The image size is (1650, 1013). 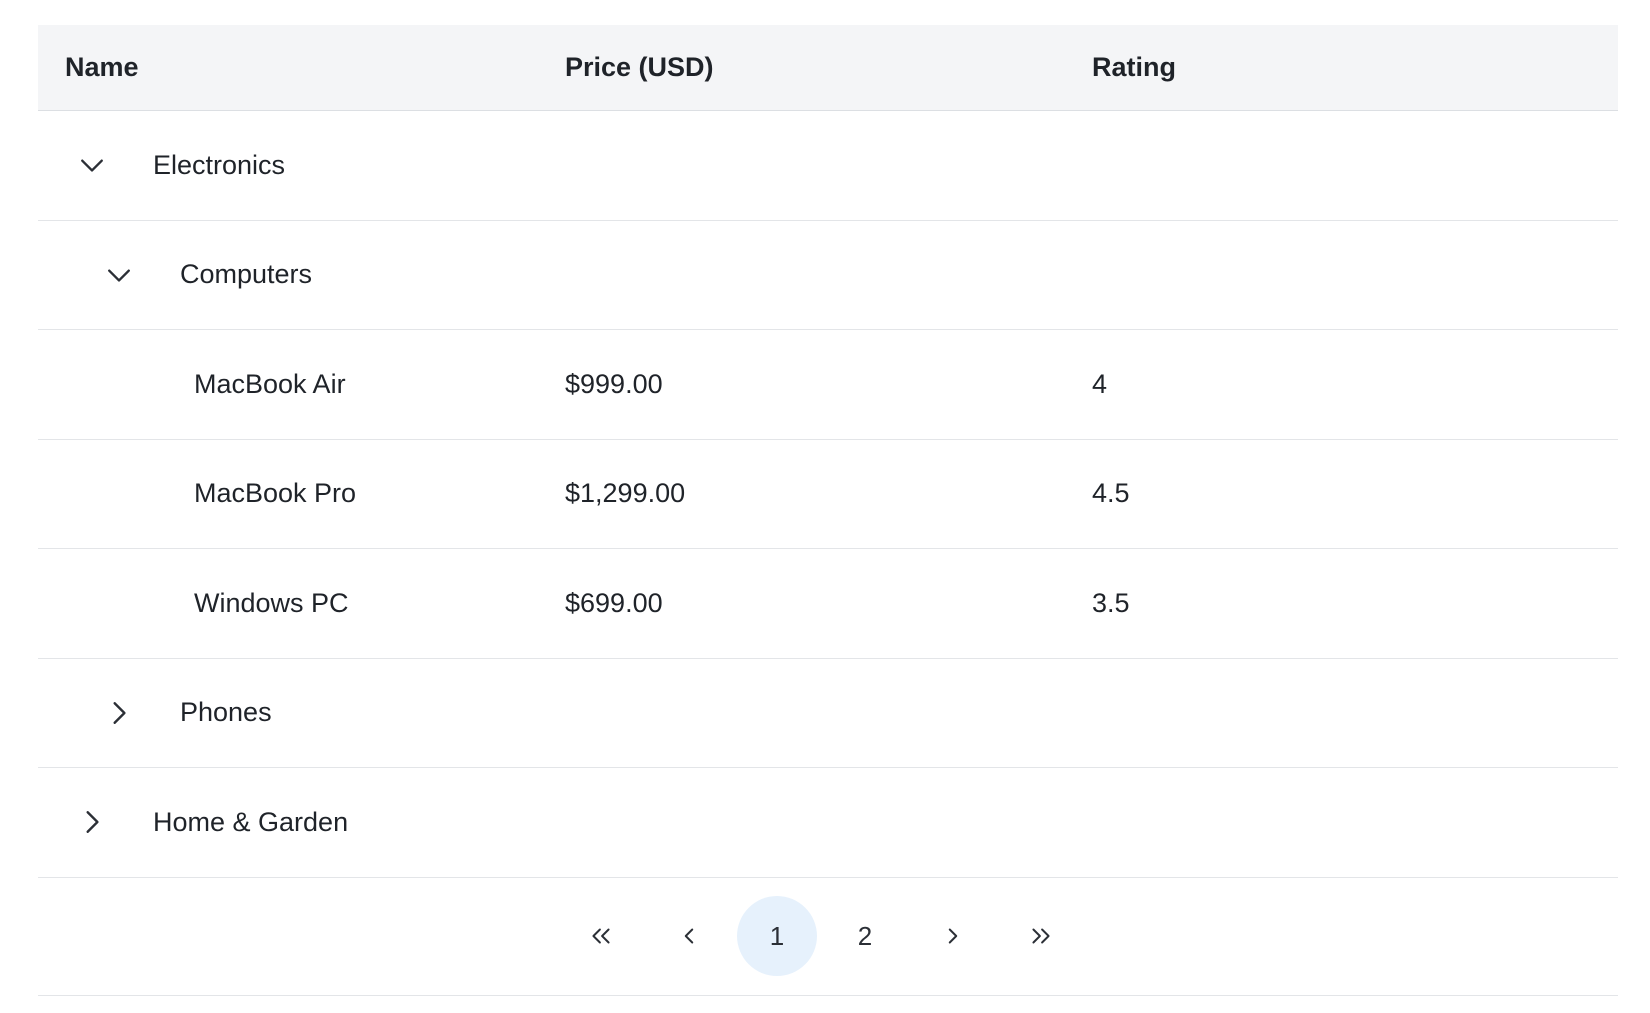 What do you see at coordinates (1355, 67) in the screenshot?
I see `column-header-rating: Rating` at bounding box center [1355, 67].